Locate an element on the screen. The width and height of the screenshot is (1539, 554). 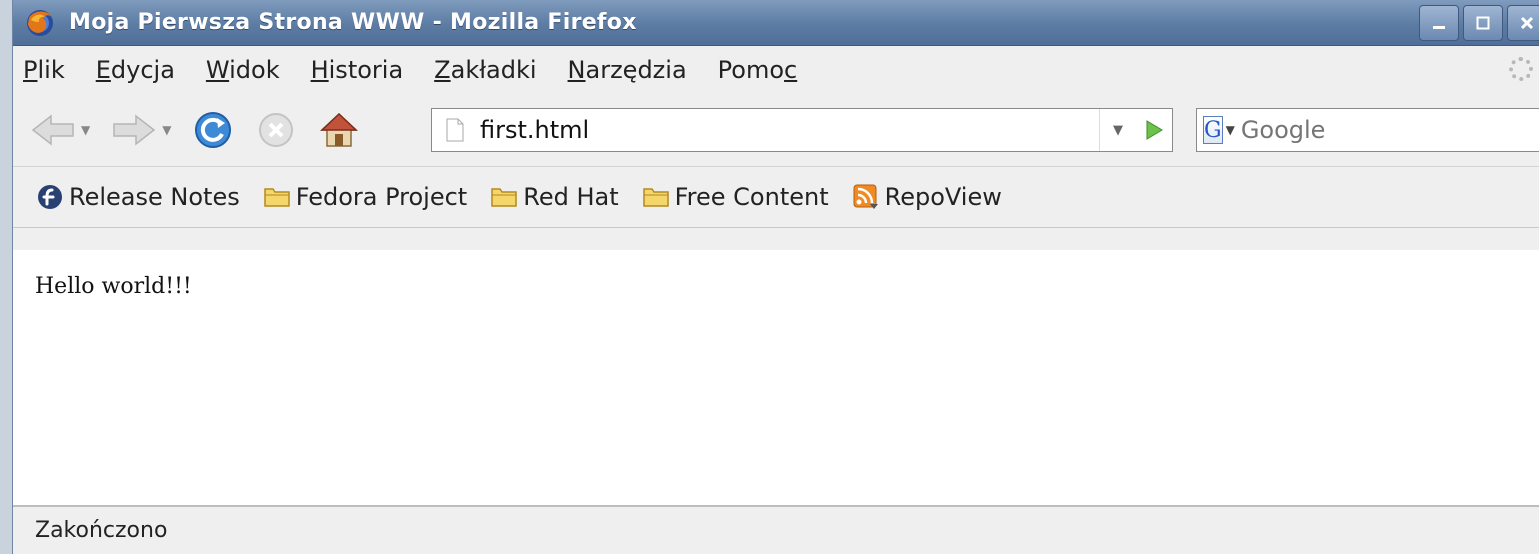
back-history-dropdown-icon: ▼ is located at coordinates (85, 130).